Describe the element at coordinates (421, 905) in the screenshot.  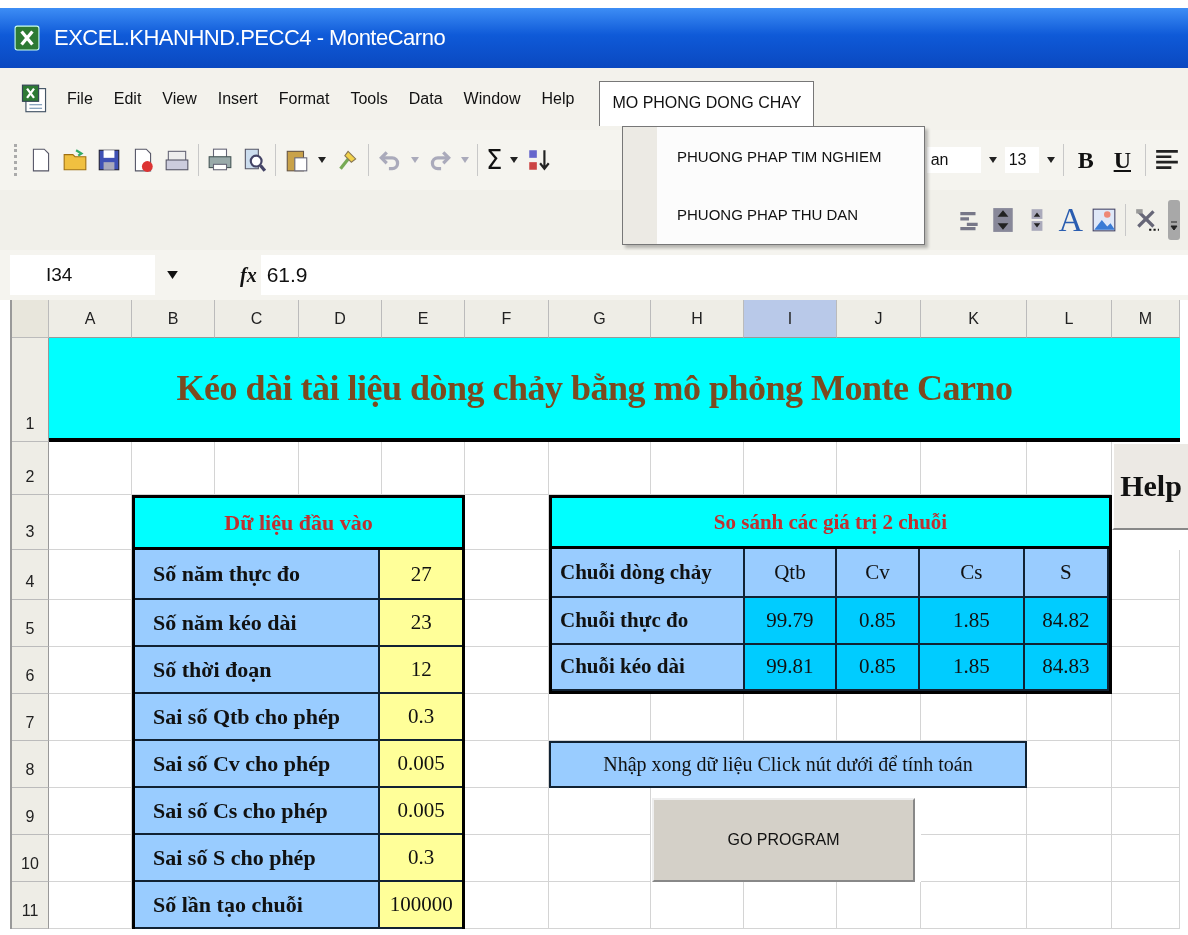
I see `value-cell: 100000` at that location.